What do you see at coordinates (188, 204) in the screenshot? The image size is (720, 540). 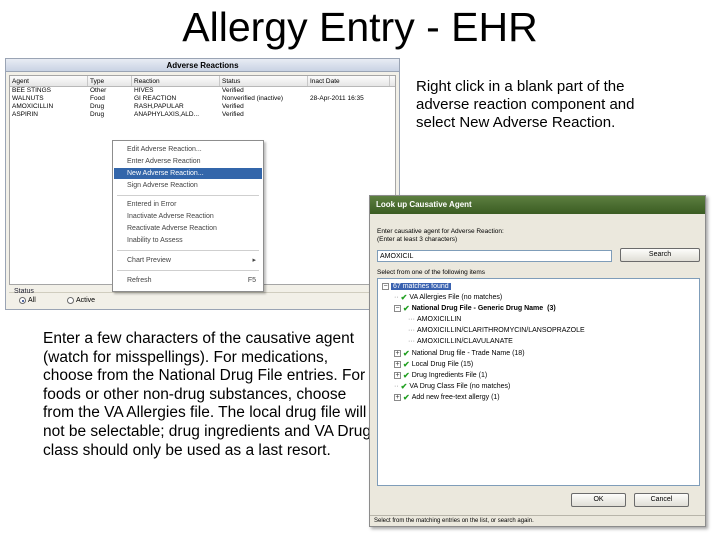 I see `menu-entered-in-error: Entered in Error` at bounding box center [188, 204].